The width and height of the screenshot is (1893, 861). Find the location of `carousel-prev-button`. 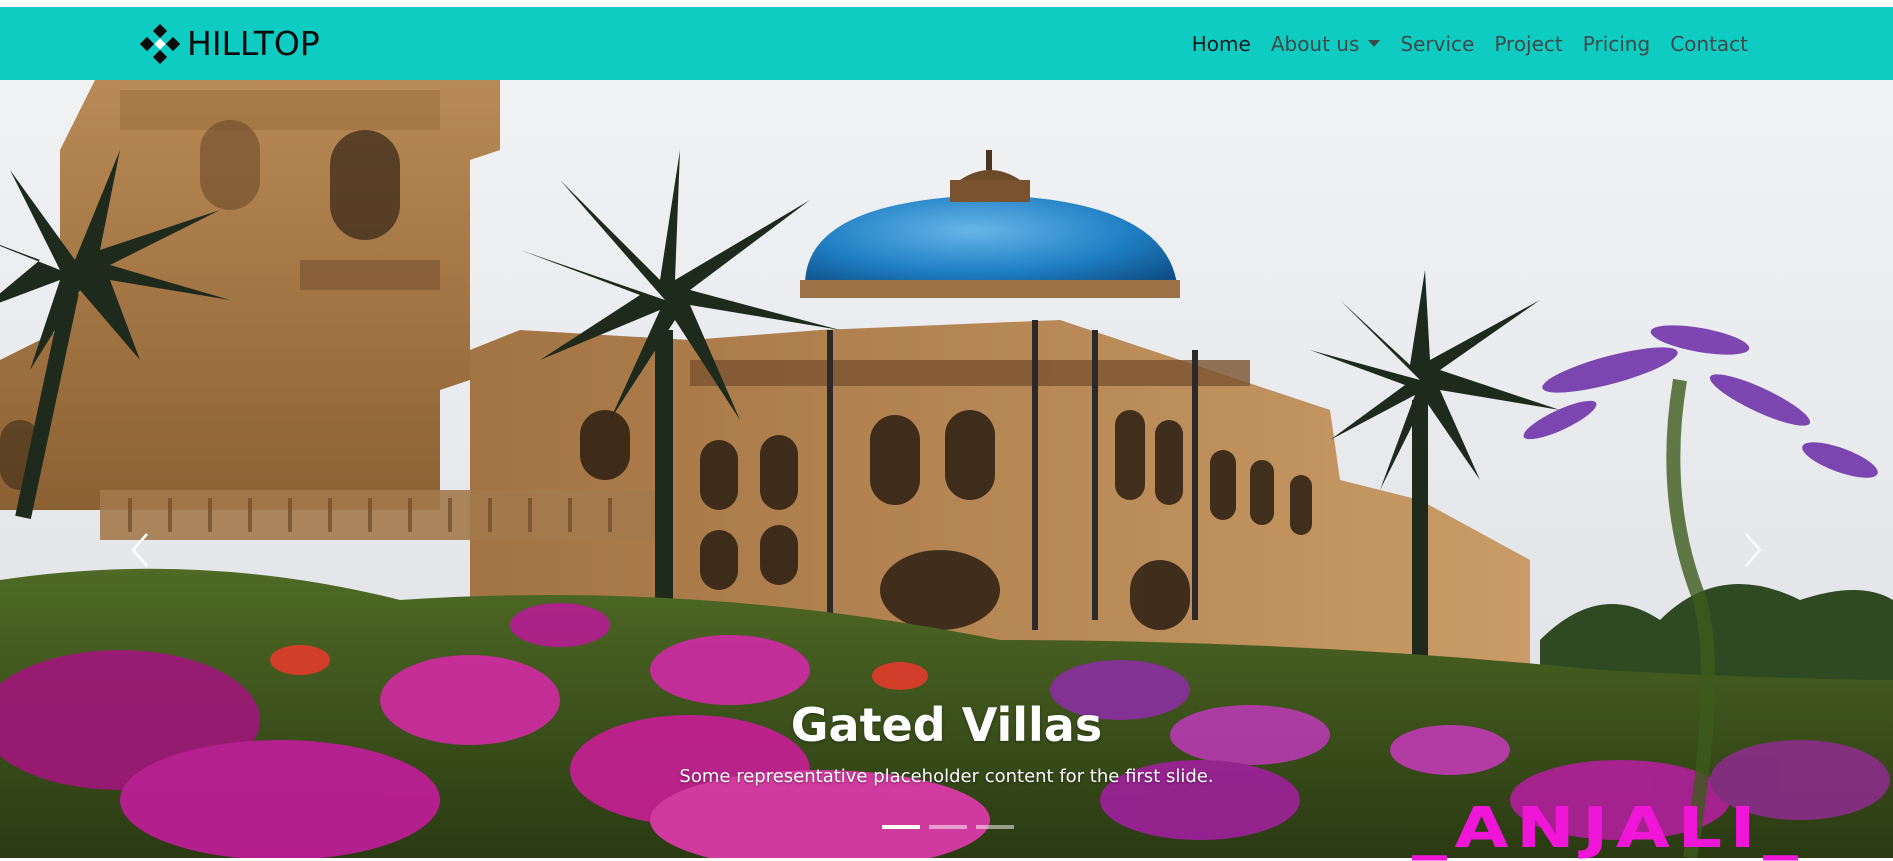

carousel-prev-button is located at coordinates (140, 550).